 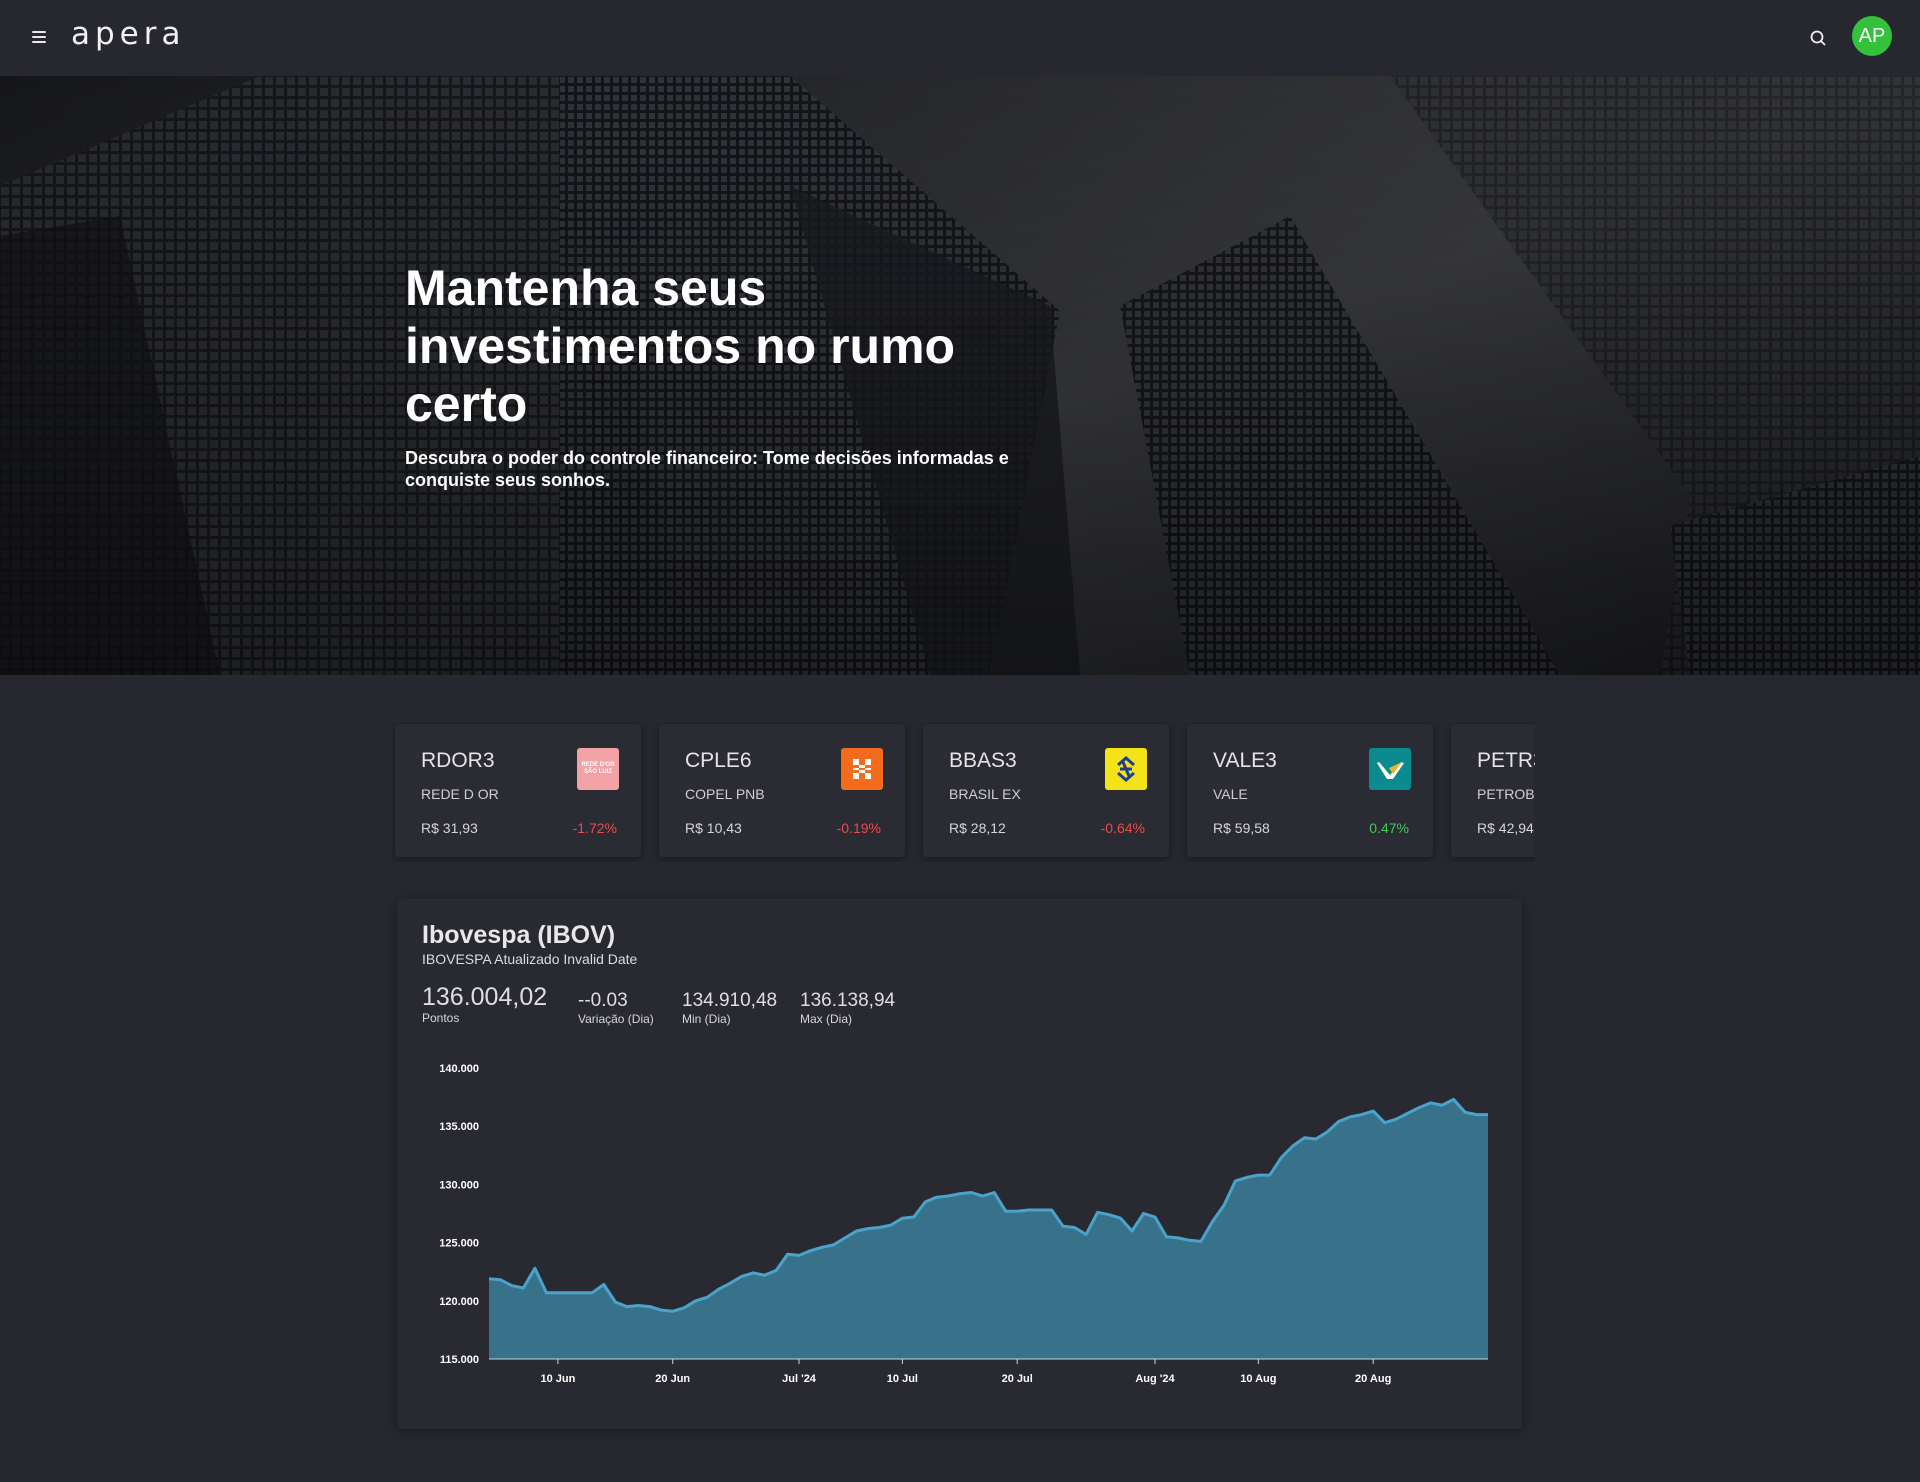 What do you see at coordinates (1258, 1379) in the screenshot?
I see `x-axis-tick-label: 10 Aug` at bounding box center [1258, 1379].